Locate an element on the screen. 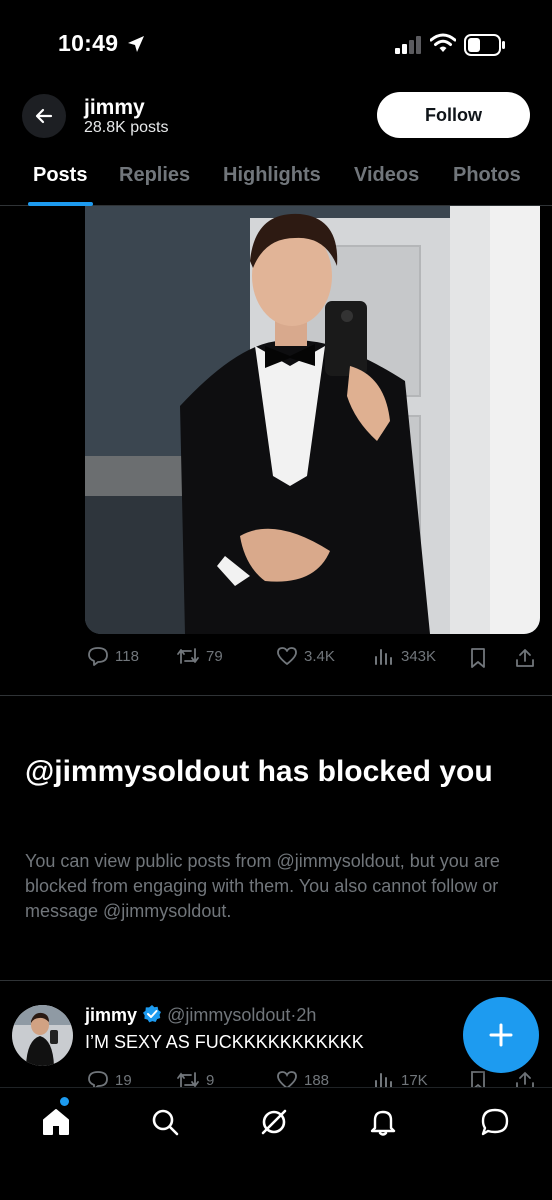  reply-action: 19 is located at coordinates (109, 1078).